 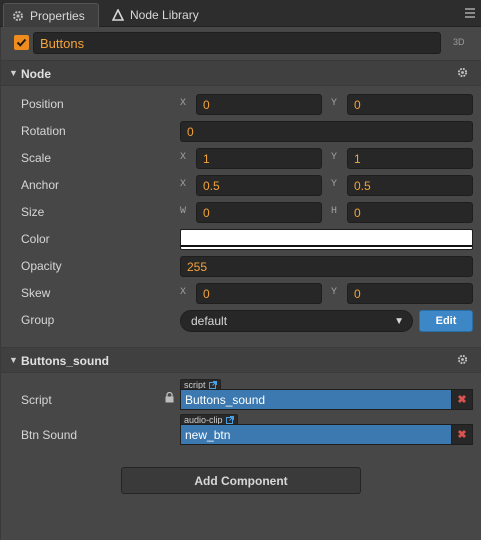 What do you see at coordinates (169, 398) in the screenshot?
I see `lock-icon` at bounding box center [169, 398].